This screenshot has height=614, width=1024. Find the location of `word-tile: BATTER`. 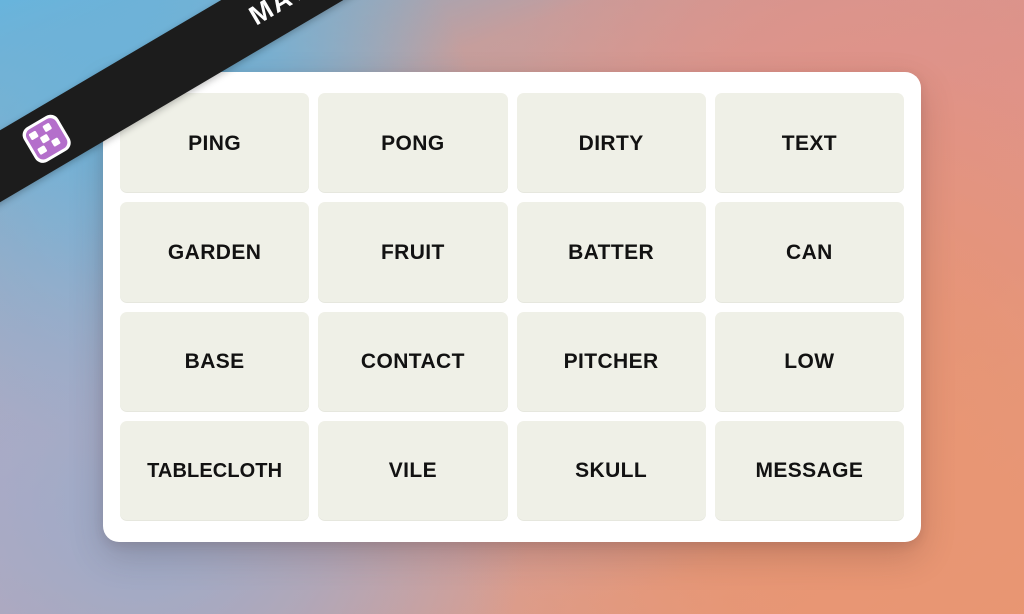

word-tile: BATTER is located at coordinates (611, 252).